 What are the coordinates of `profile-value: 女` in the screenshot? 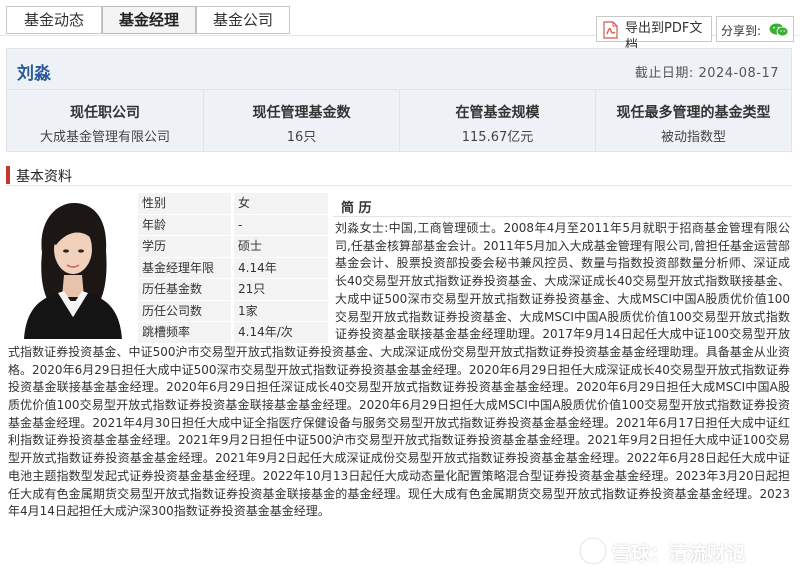 It's located at (281, 203).